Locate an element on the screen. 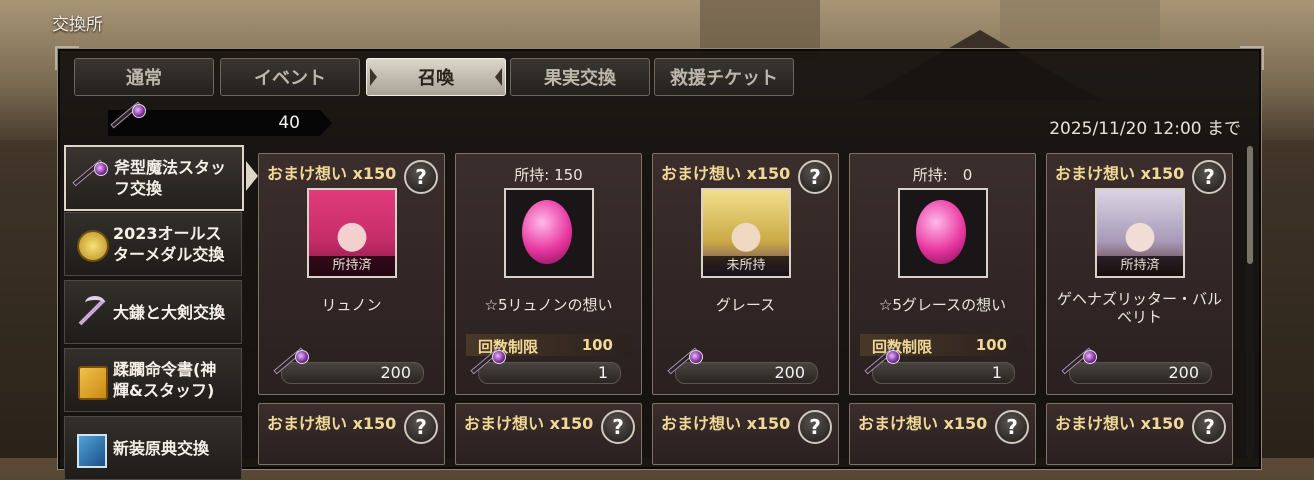 Image resolution: width=1314 pixels, height=480 pixels. item-name: グレース is located at coordinates (745, 305).